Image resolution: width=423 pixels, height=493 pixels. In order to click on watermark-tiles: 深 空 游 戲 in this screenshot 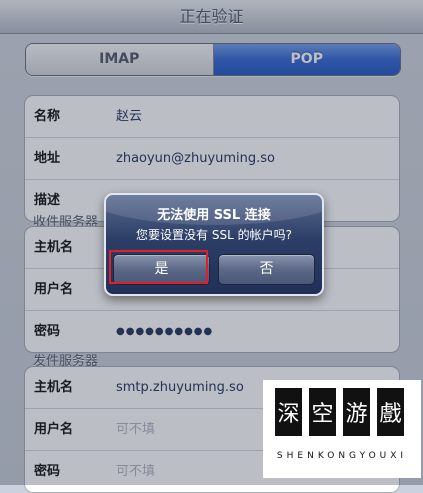, I will do `click(339, 412)`.